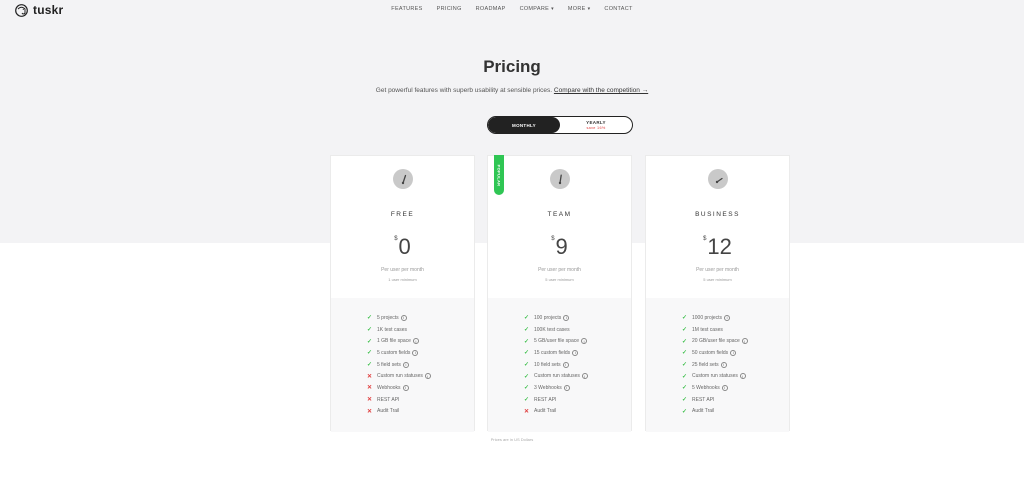  I want to click on nav-label: CONTACT, so click(618, 9).